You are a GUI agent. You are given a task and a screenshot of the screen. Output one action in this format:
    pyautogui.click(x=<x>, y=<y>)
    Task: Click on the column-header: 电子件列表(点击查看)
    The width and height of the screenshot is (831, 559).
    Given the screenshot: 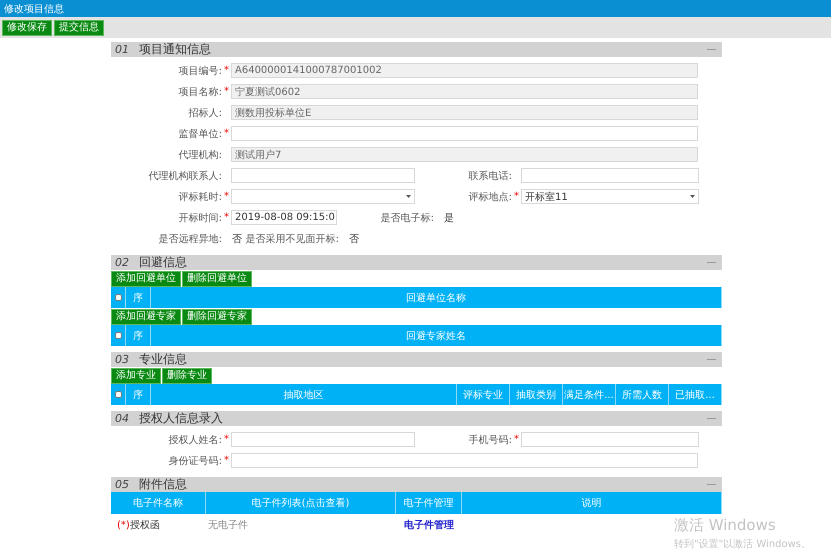 What is the action you would take?
    pyautogui.click(x=301, y=503)
    